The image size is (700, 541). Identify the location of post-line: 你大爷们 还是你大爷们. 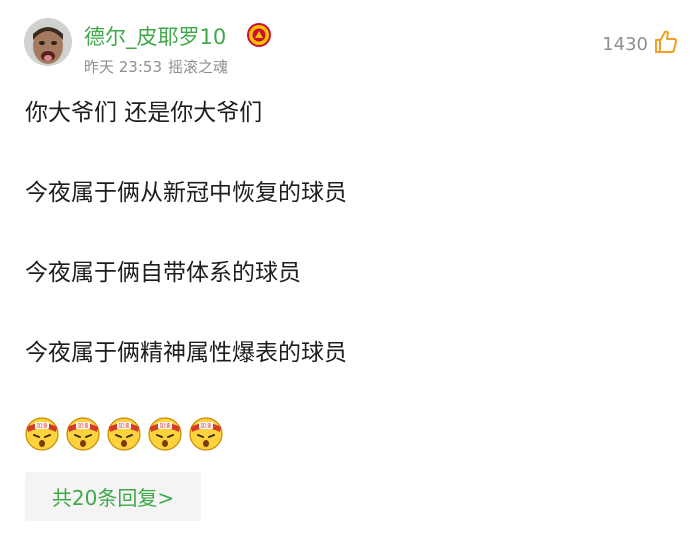
(144, 113).